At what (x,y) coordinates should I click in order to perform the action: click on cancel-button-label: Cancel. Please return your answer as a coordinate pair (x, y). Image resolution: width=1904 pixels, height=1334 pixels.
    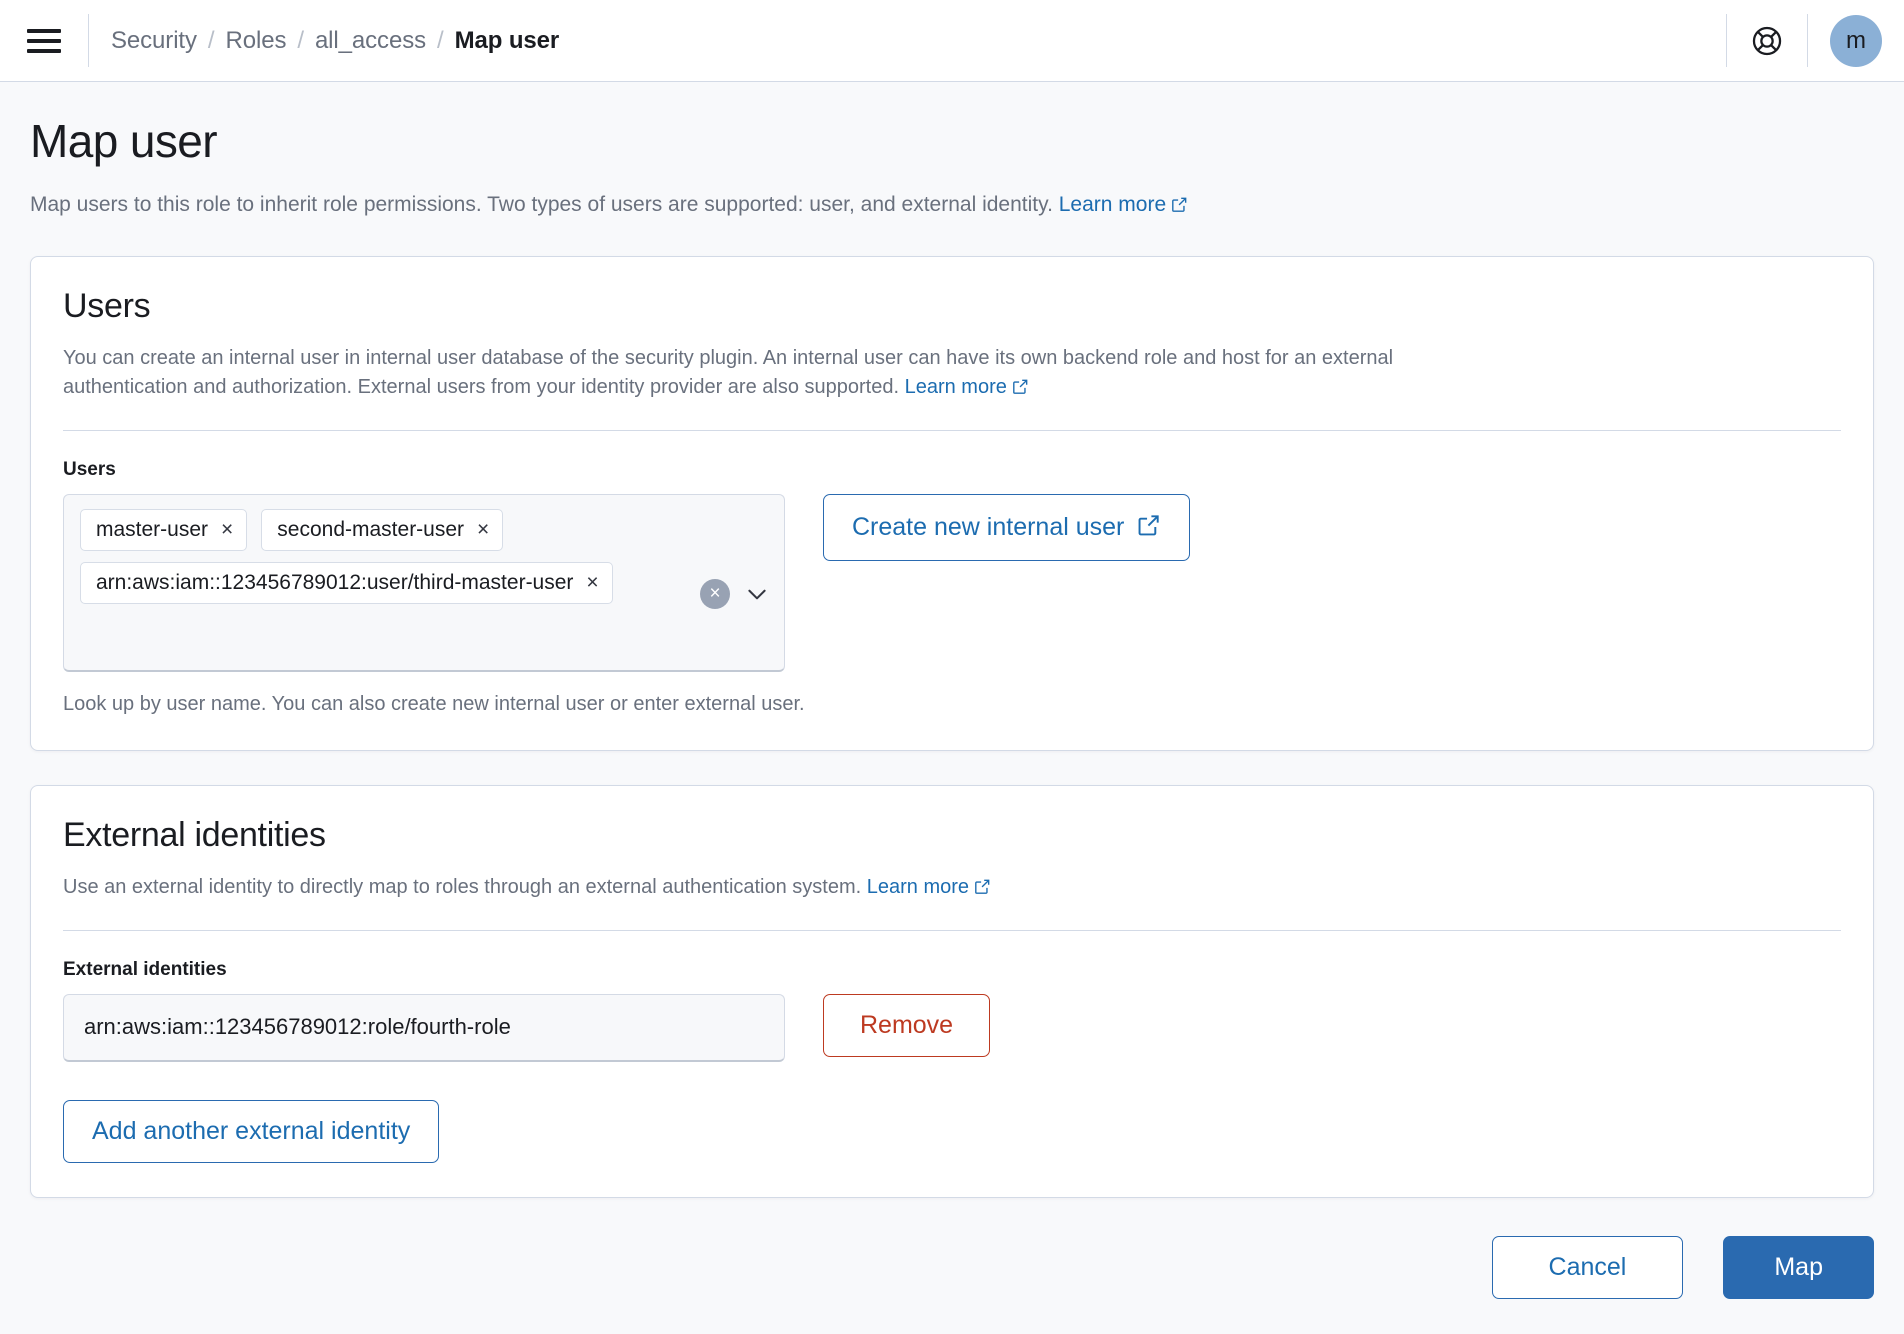
    Looking at the image, I should click on (1587, 1266).